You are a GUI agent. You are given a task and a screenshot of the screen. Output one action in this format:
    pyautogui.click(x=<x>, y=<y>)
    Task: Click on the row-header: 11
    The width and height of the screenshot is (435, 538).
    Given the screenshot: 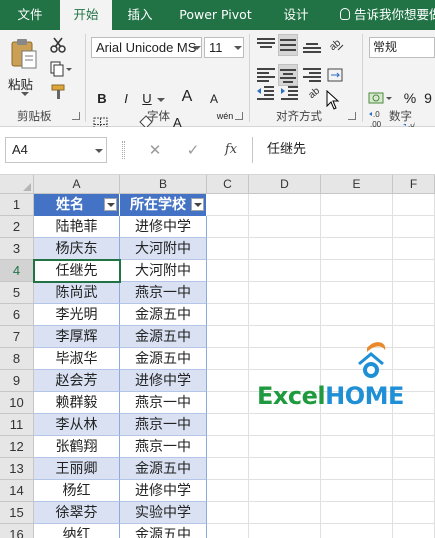 What is the action you would take?
    pyautogui.click(x=17, y=425)
    